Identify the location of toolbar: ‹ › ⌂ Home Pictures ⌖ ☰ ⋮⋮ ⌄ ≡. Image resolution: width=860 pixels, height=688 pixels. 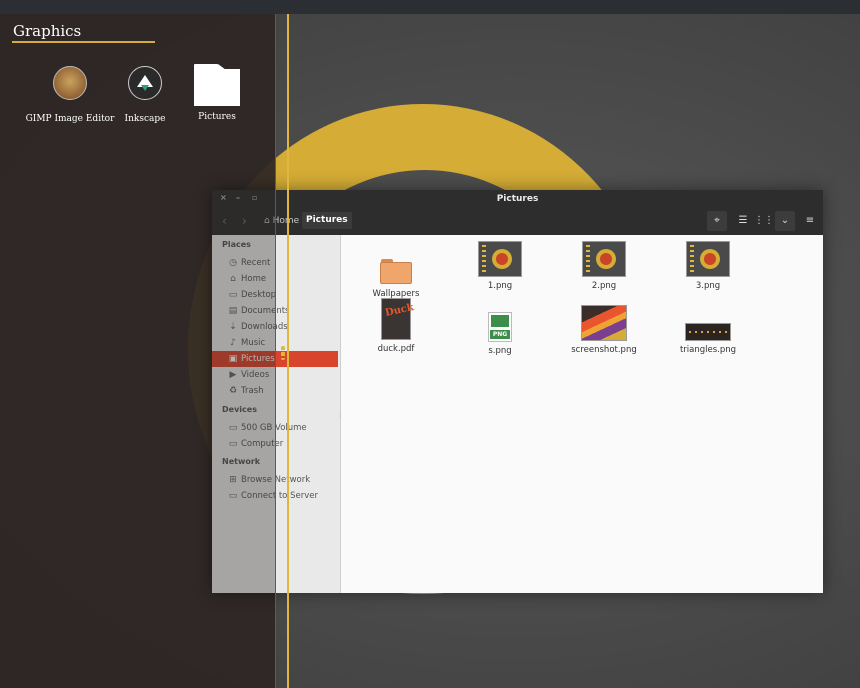
(517, 222).